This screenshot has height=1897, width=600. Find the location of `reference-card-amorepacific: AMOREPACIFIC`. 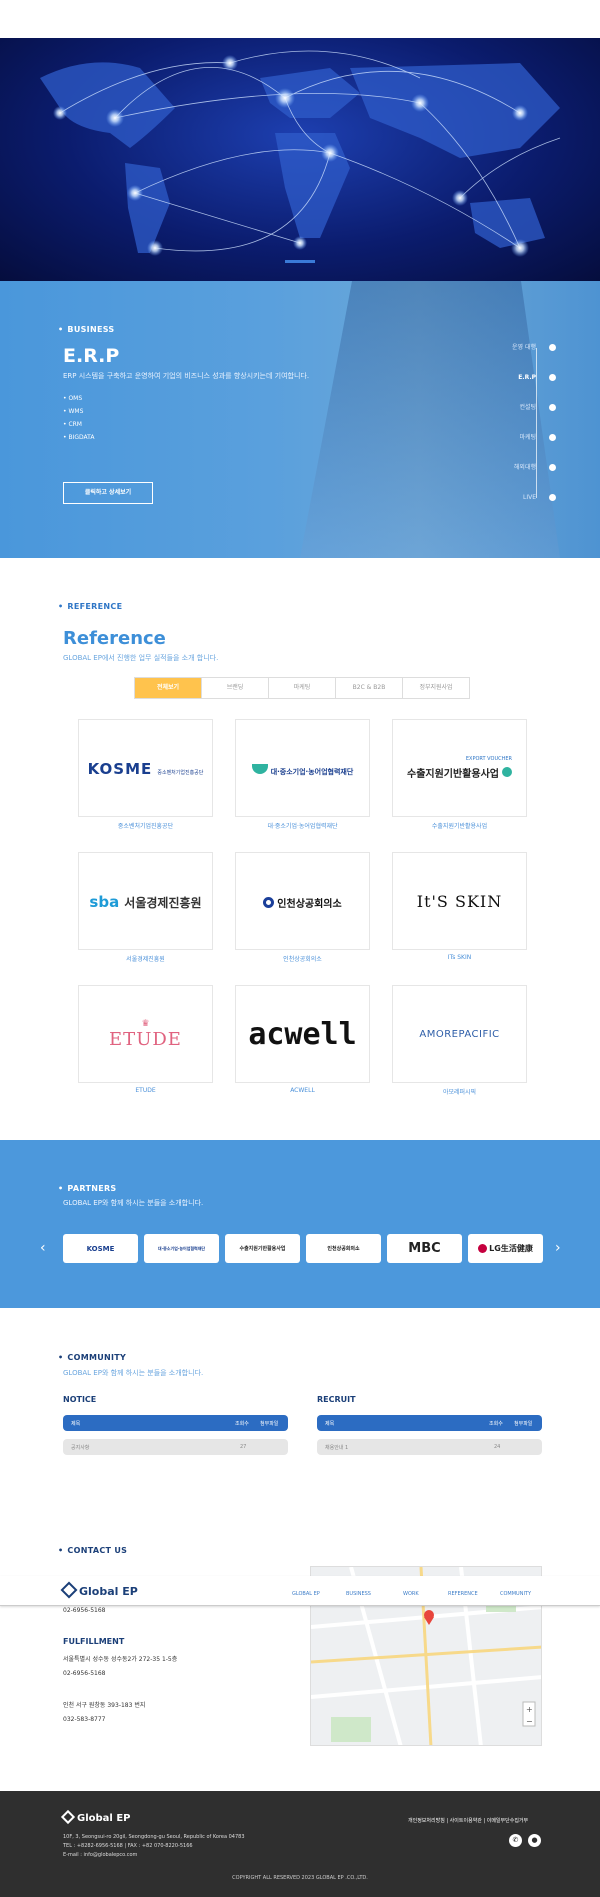

reference-card-amorepacific: AMOREPACIFIC is located at coordinates (459, 1034).